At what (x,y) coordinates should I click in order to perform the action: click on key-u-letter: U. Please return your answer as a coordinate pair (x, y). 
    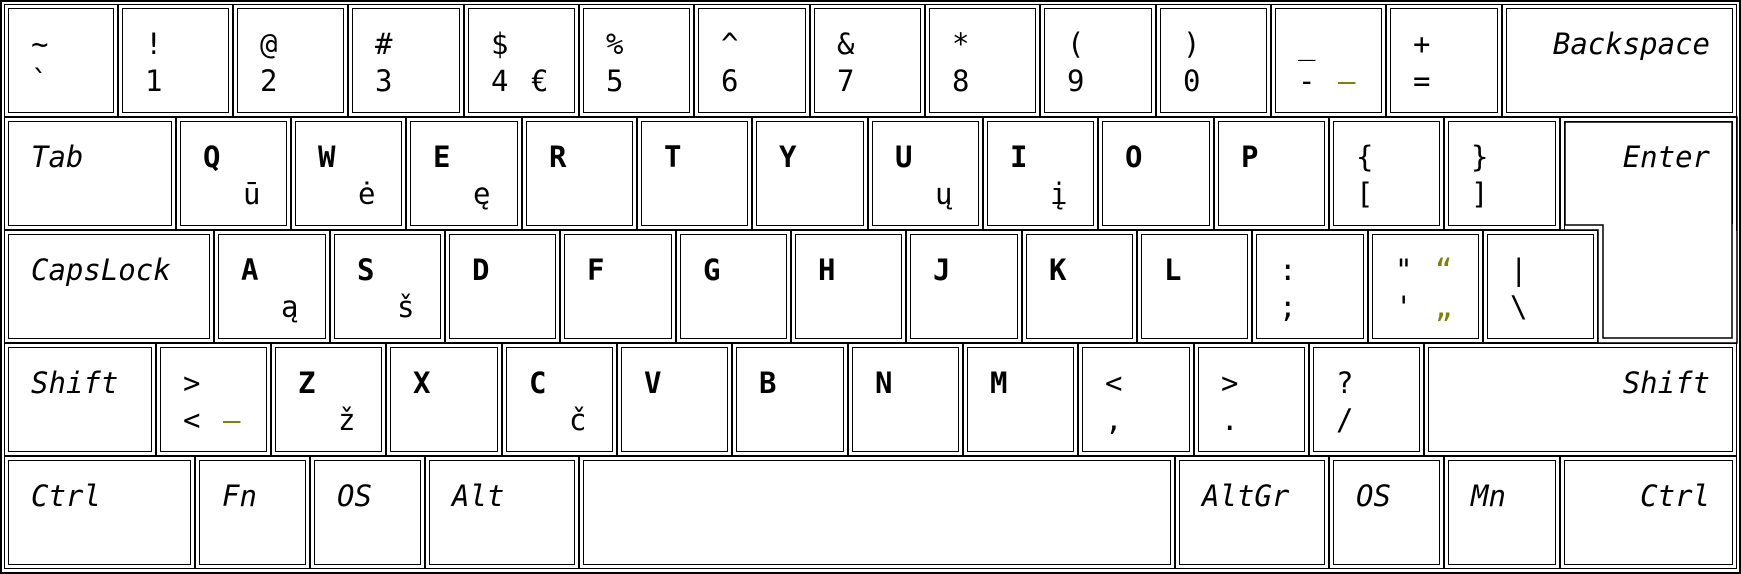
    Looking at the image, I should click on (904, 157).